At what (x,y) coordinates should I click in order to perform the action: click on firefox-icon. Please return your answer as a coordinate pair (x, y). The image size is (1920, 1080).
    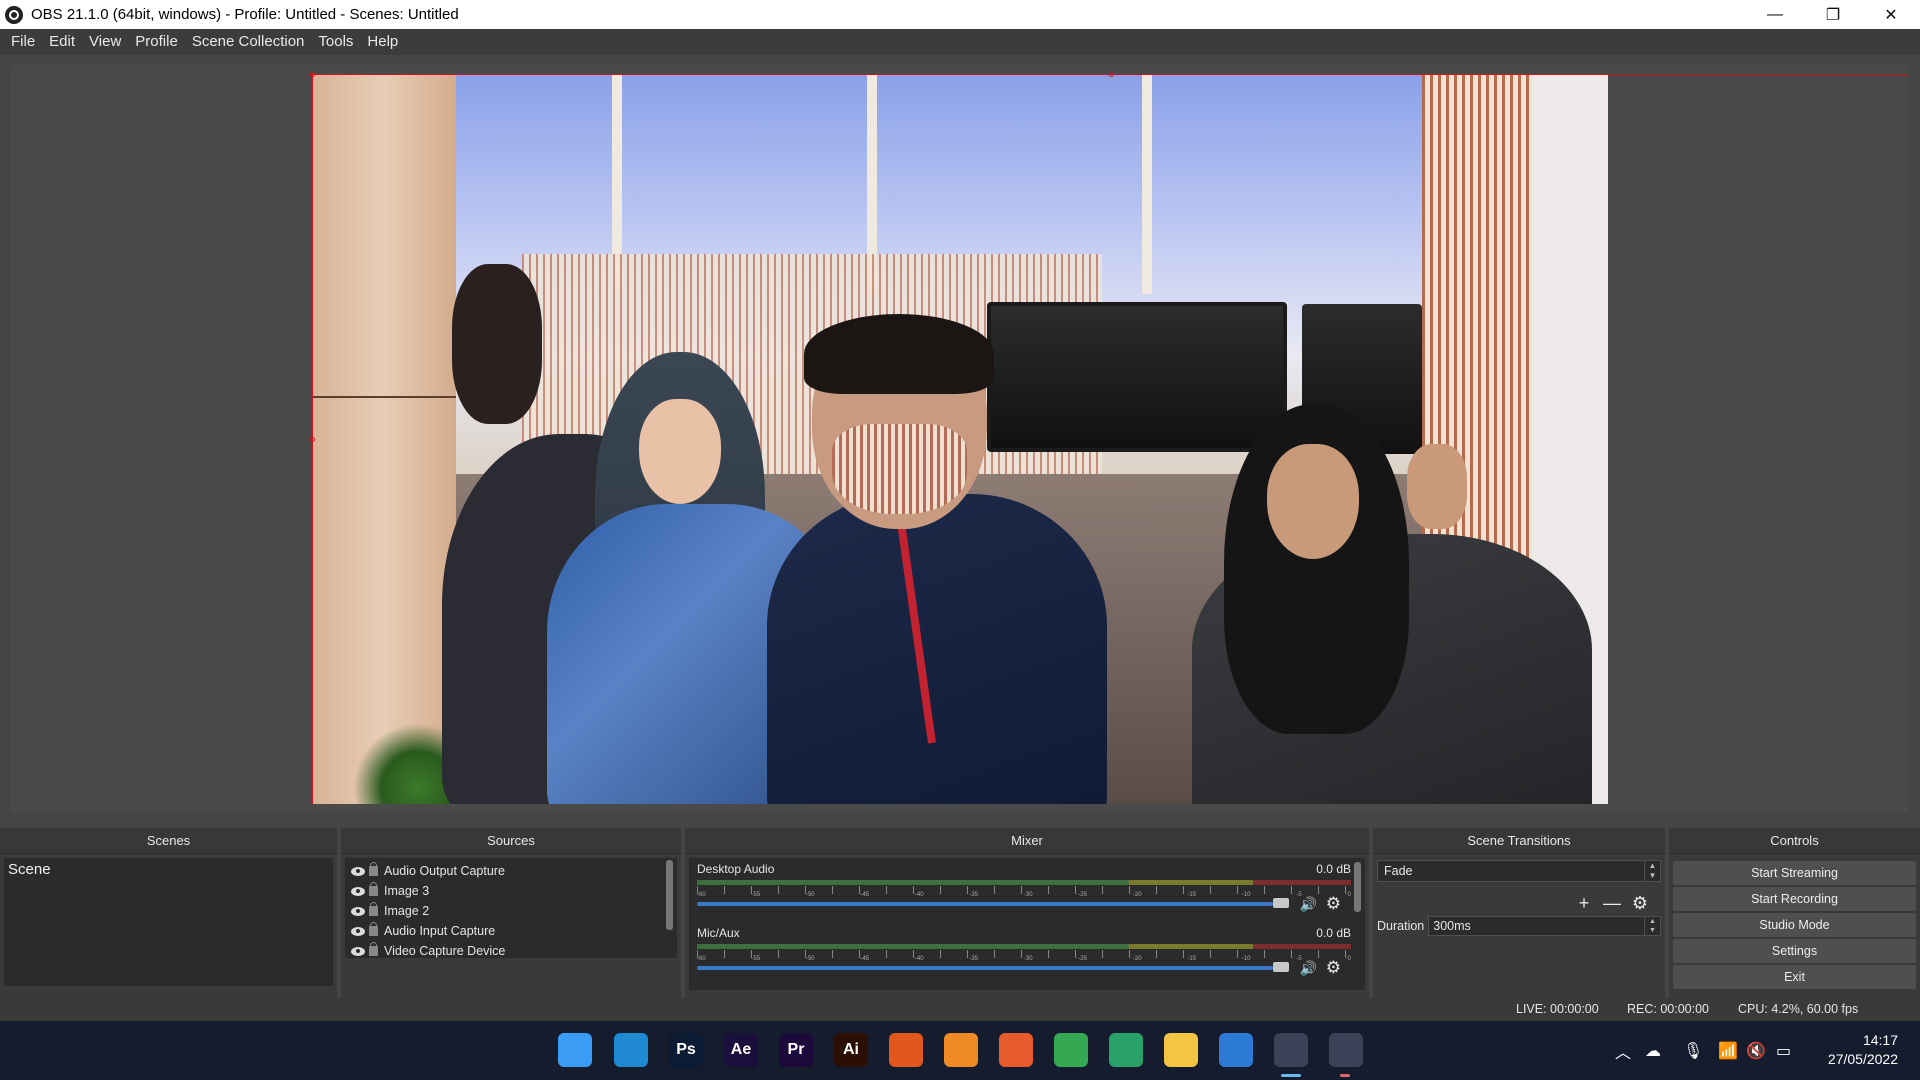
    Looking at the image, I should click on (1016, 1050).